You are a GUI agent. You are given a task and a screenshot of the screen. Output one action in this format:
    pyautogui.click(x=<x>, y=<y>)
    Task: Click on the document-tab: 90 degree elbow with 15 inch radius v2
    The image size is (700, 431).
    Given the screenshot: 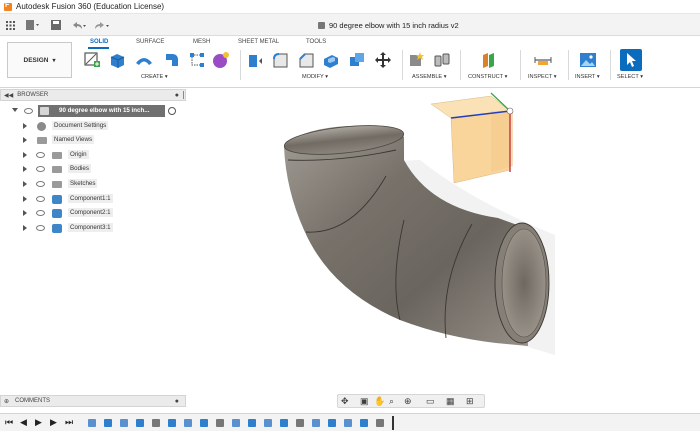 What is the action you would take?
    pyautogui.click(x=388, y=25)
    